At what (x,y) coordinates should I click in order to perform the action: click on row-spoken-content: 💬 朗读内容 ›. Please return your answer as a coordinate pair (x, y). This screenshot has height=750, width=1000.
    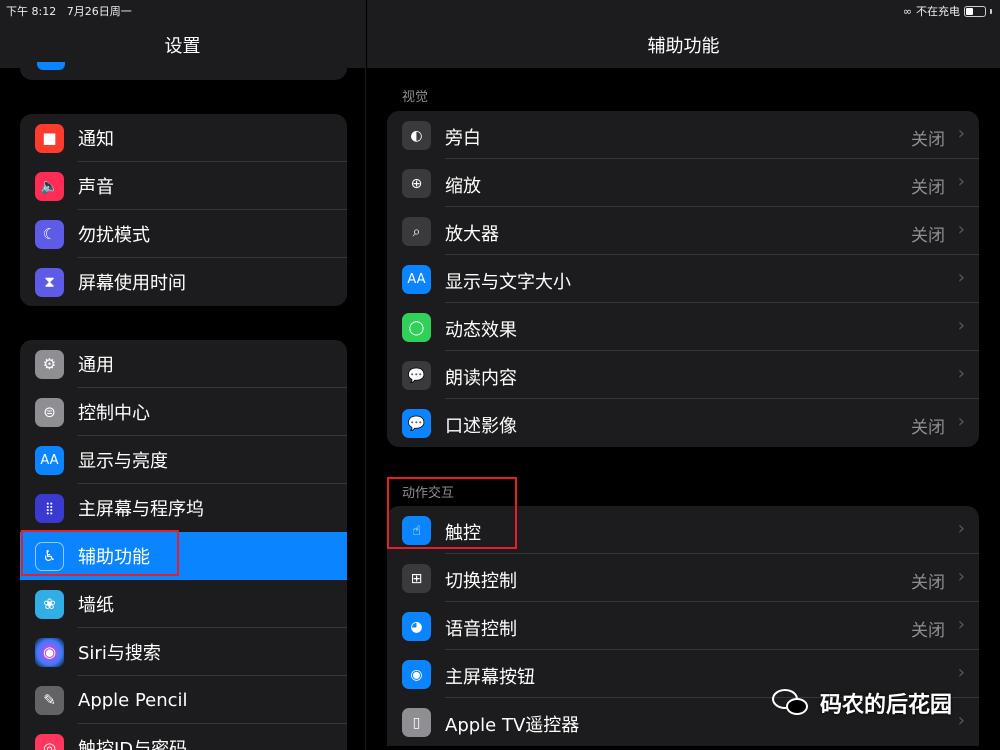
    Looking at the image, I should click on (683, 375).